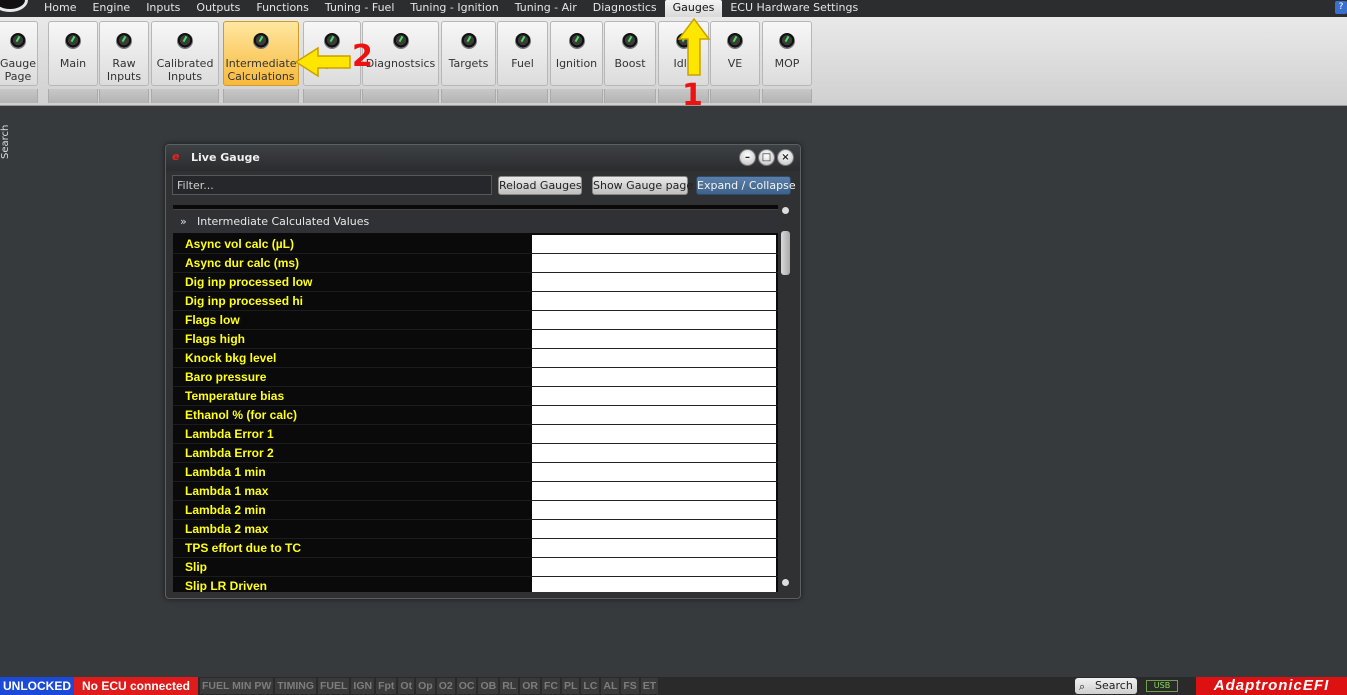 Image resolution: width=1347 pixels, height=695 pixels. What do you see at coordinates (60, 8) in the screenshot?
I see `menu-item-home: Home` at bounding box center [60, 8].